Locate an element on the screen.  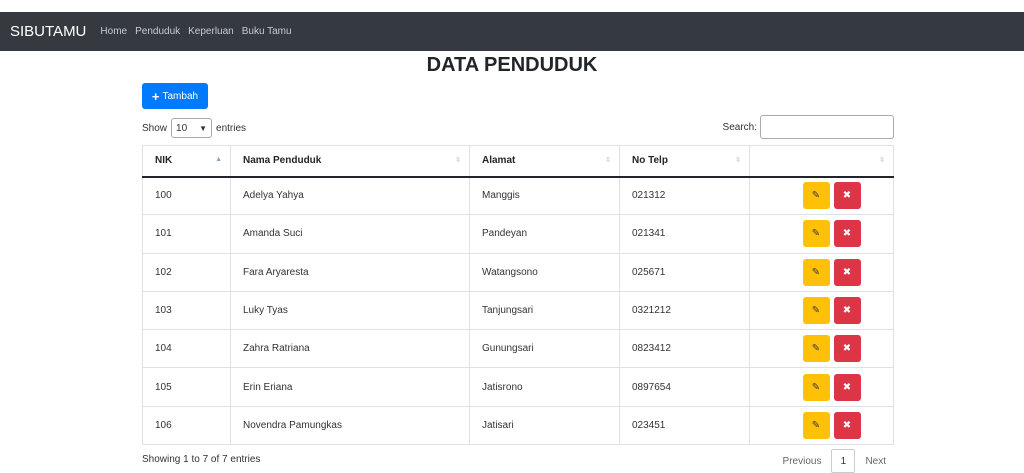
nav-link-penduduk: Penduduk is located at coordinates (157, 31).